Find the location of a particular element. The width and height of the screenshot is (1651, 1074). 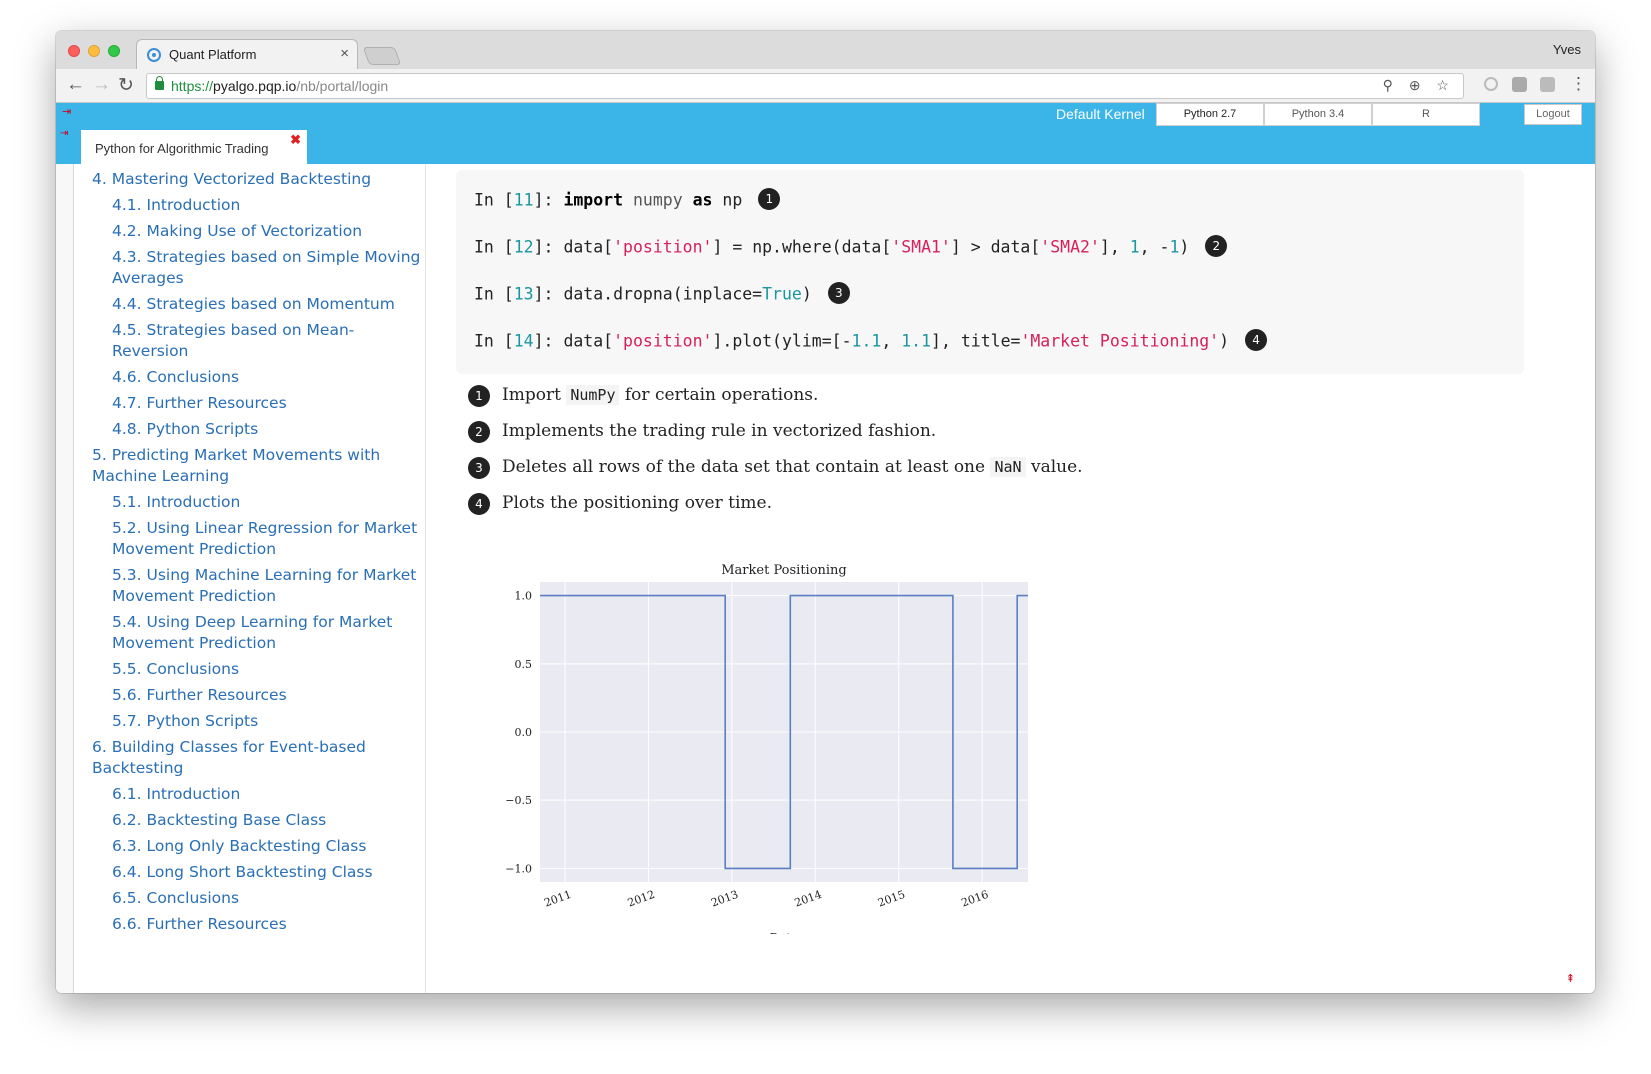

reload-icon: ↻ is located at coordinates (126, 85).